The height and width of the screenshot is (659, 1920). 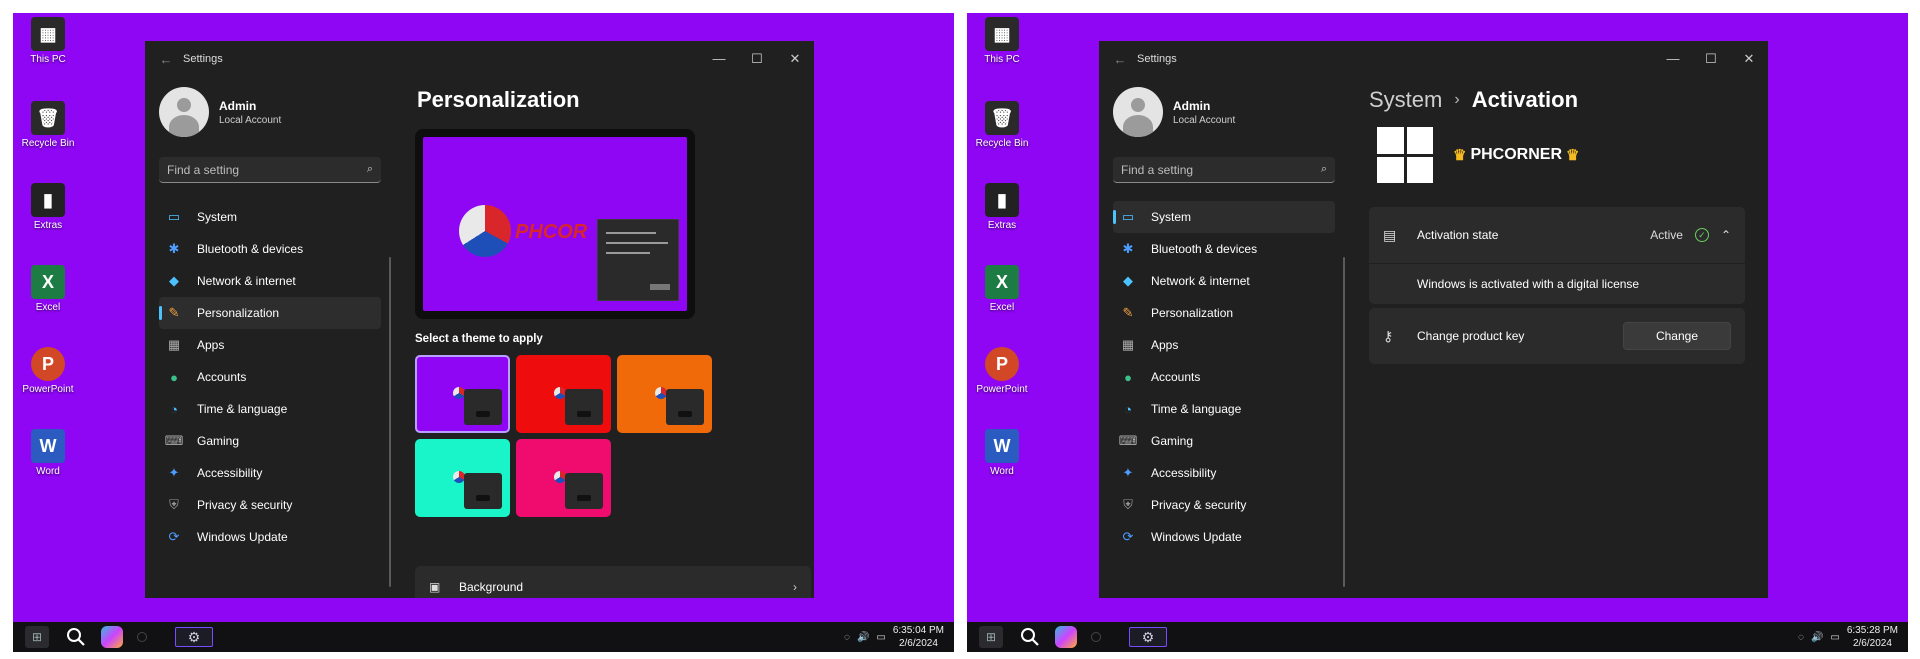 What do you see at coordinates (563, 394) in the screenshot?
I see `theme-option-red` at bounding box center [563, 394].